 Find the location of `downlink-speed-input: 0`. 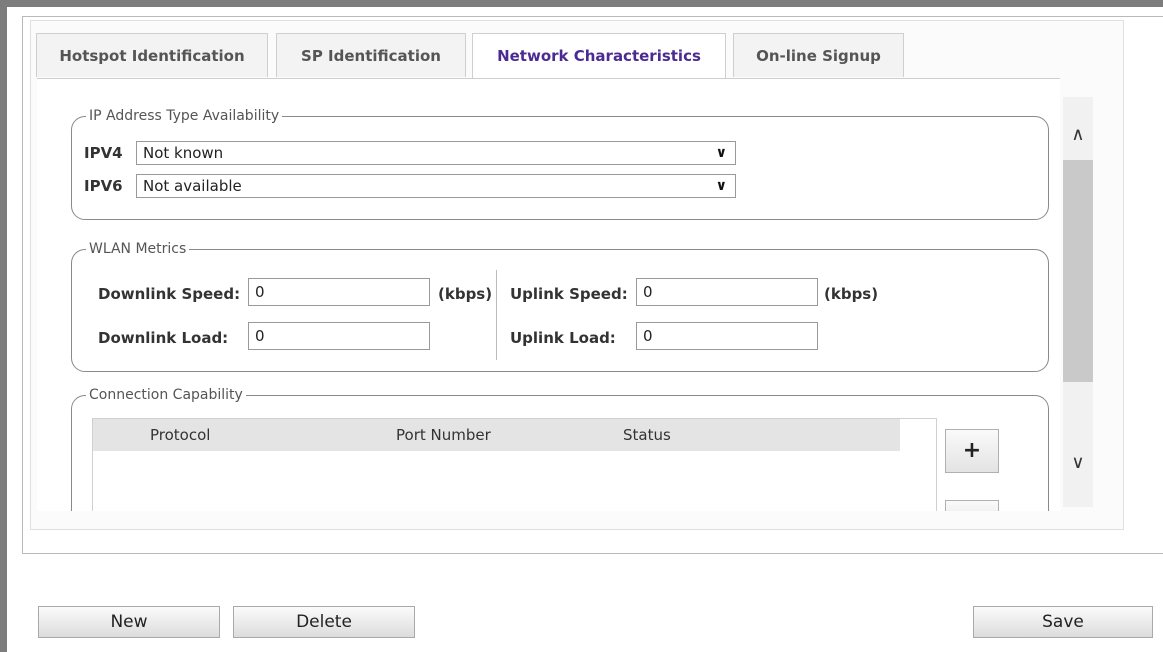

downlink-speed-input: 0 is located at coordinates (339, 292).